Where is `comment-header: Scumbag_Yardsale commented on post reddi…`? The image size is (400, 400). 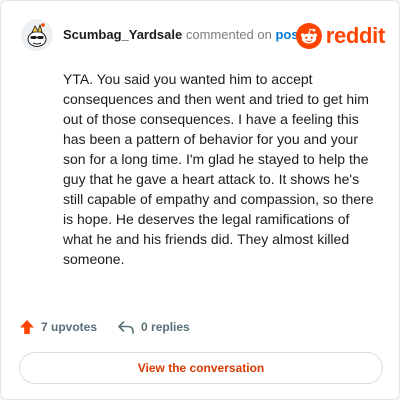 comment-header: Scumbag_Yardsale commented on post reddi… is located at coordinates (201, 35).